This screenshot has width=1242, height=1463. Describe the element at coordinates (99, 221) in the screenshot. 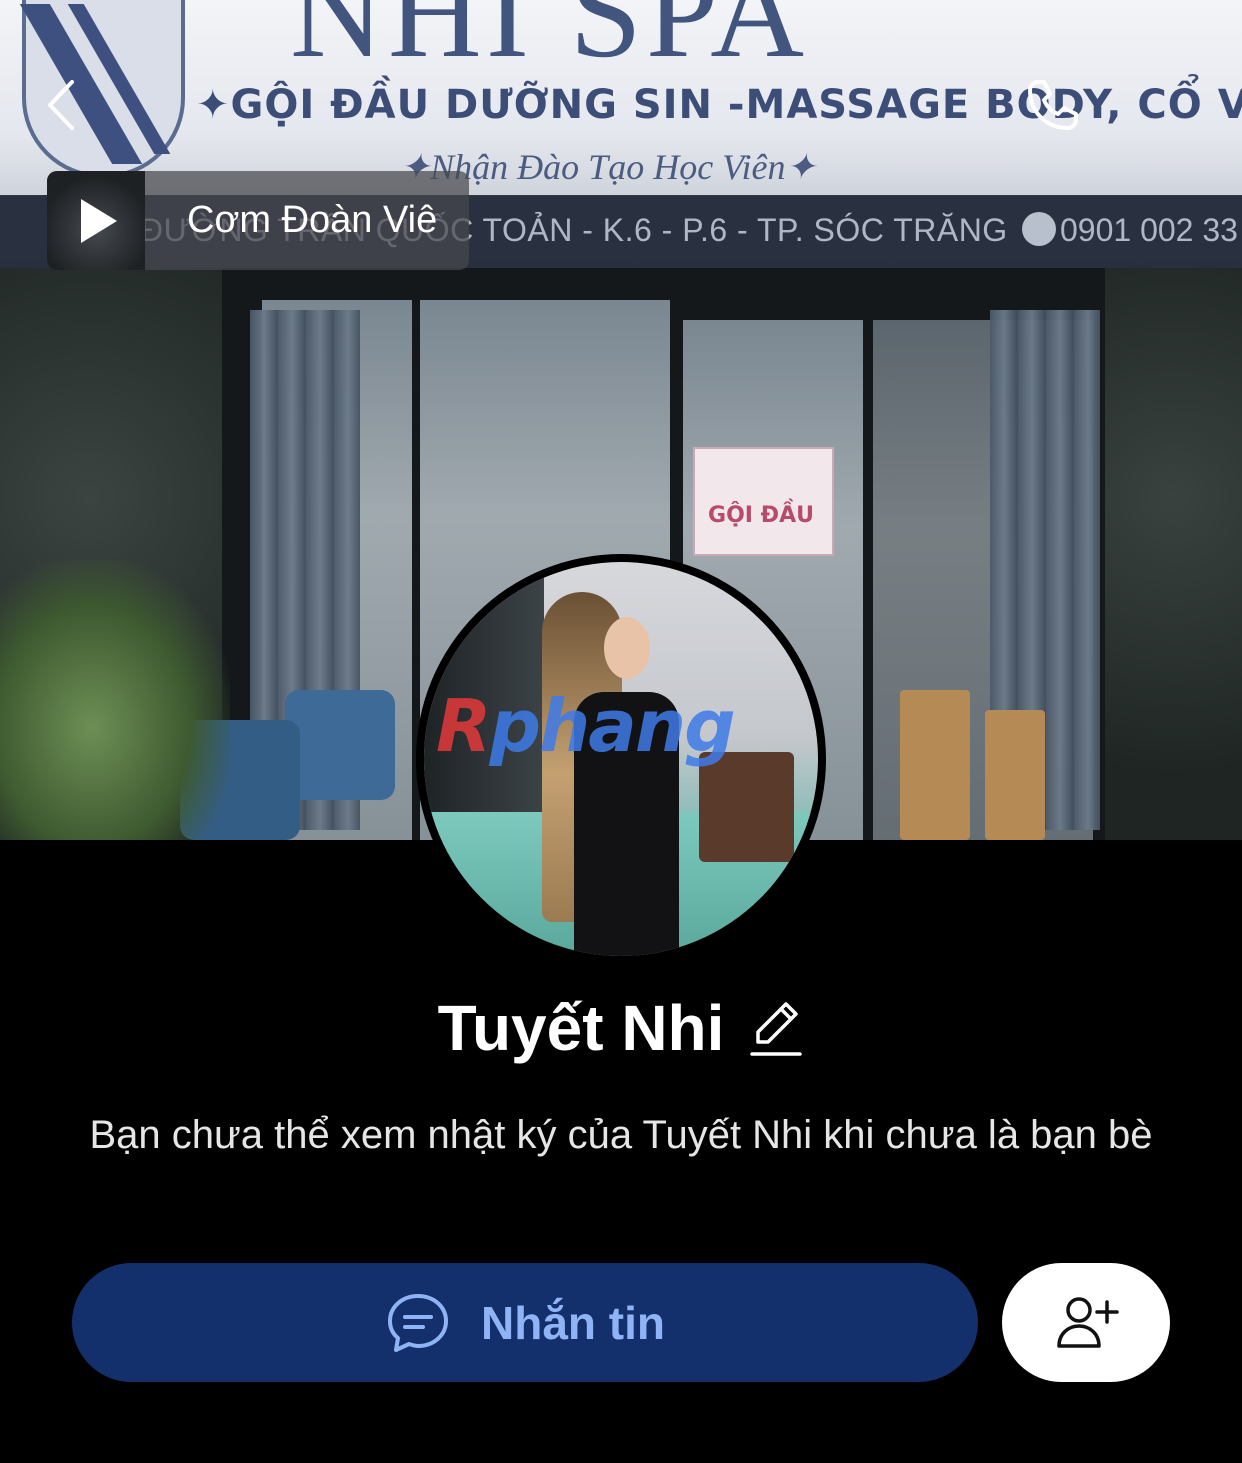

I see `play-icon` at that location.